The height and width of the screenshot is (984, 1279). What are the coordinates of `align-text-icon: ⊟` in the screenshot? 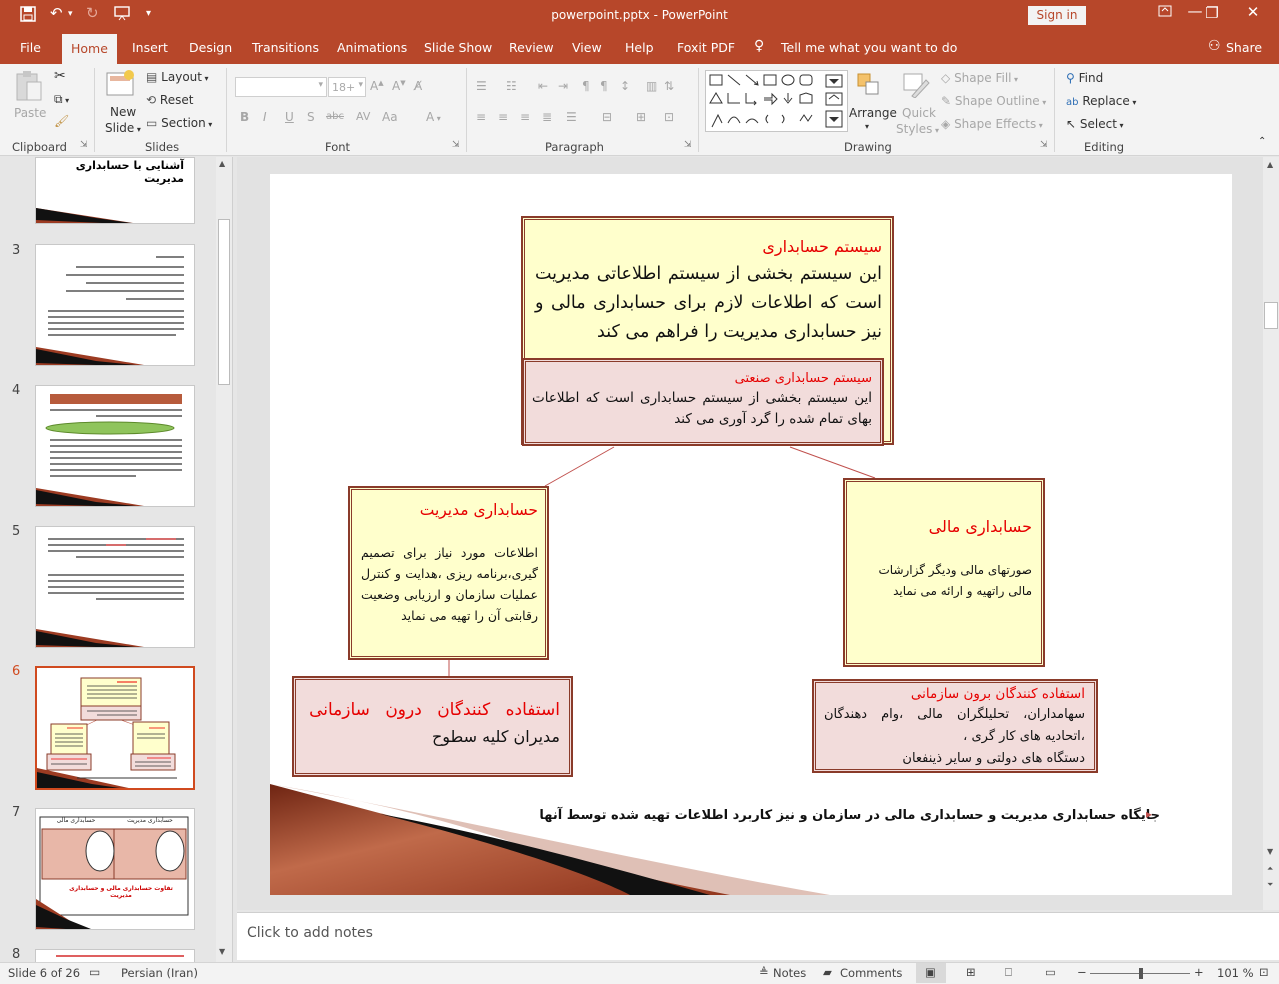 It's located at (607, 117).